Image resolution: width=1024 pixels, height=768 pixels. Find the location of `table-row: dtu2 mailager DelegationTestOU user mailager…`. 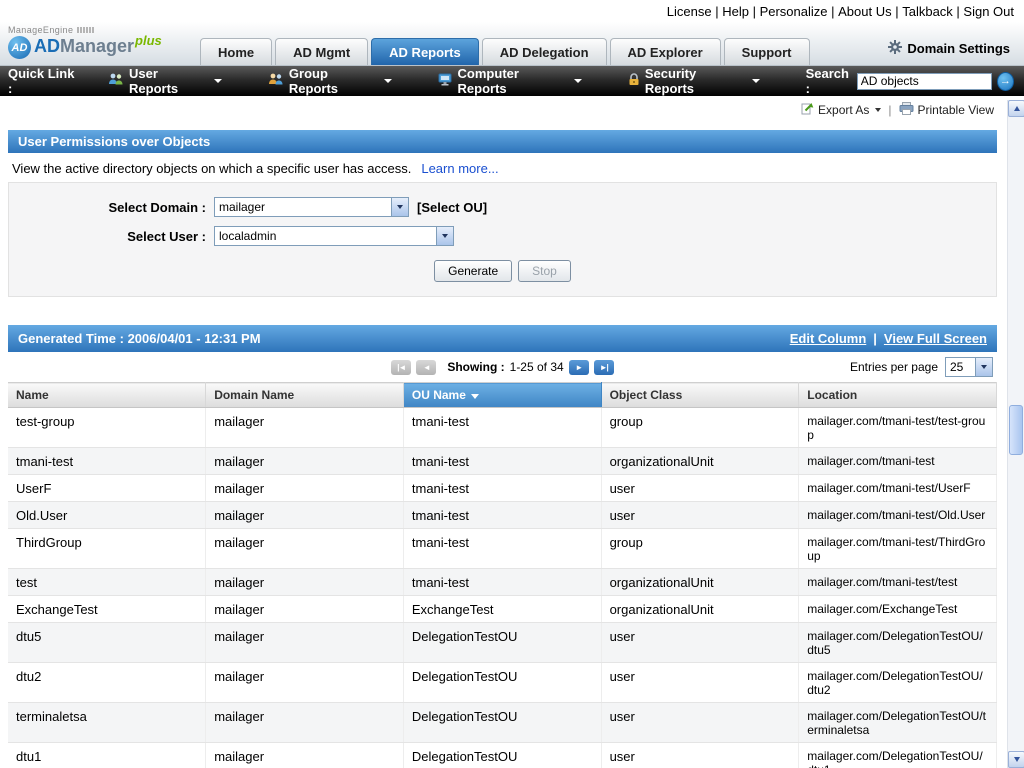

table-row: dtu2 mailager DelegationTestOU user mailager… is located at coordinates (502, 682).